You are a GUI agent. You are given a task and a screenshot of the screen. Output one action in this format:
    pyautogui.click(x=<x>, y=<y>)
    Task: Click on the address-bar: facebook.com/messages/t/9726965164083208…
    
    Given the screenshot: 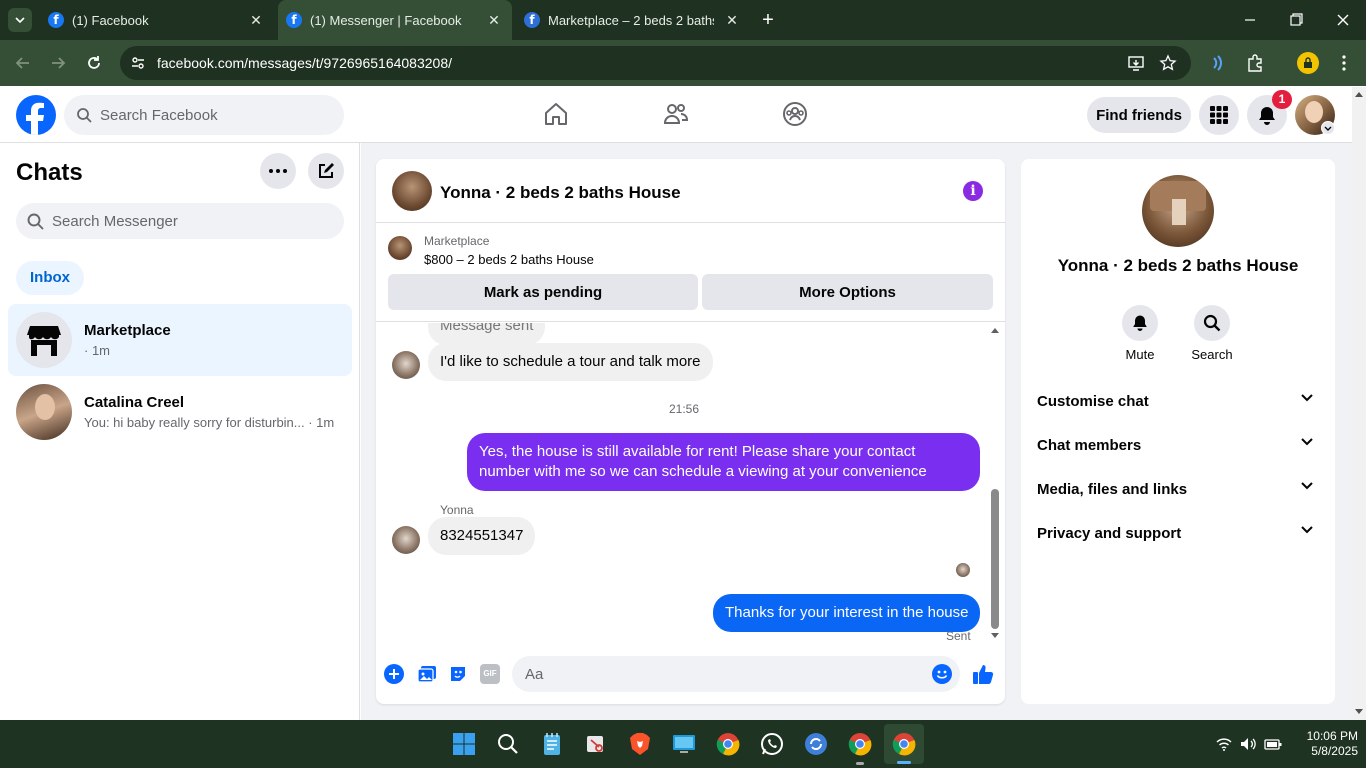 What is the action you would take?
    pyautogui.click(x=655, y=63)
    